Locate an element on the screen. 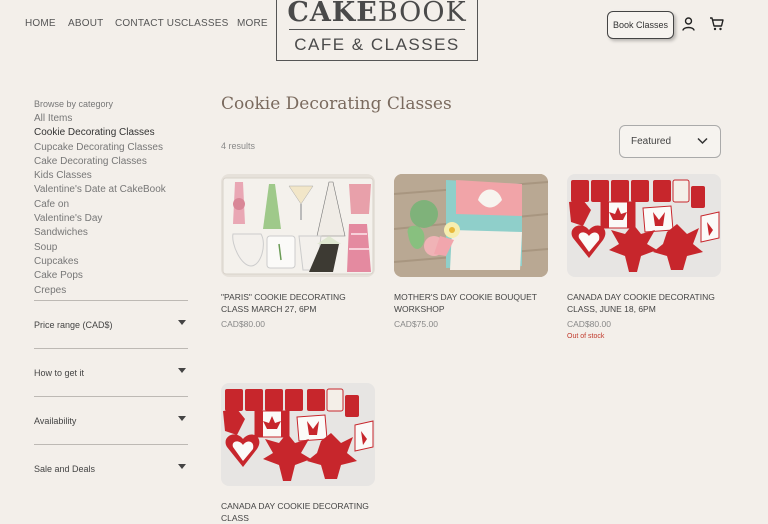 The image size is (768, 524). logo-tagline: CAFE & CLASSES is located at coordinates (377, 44).